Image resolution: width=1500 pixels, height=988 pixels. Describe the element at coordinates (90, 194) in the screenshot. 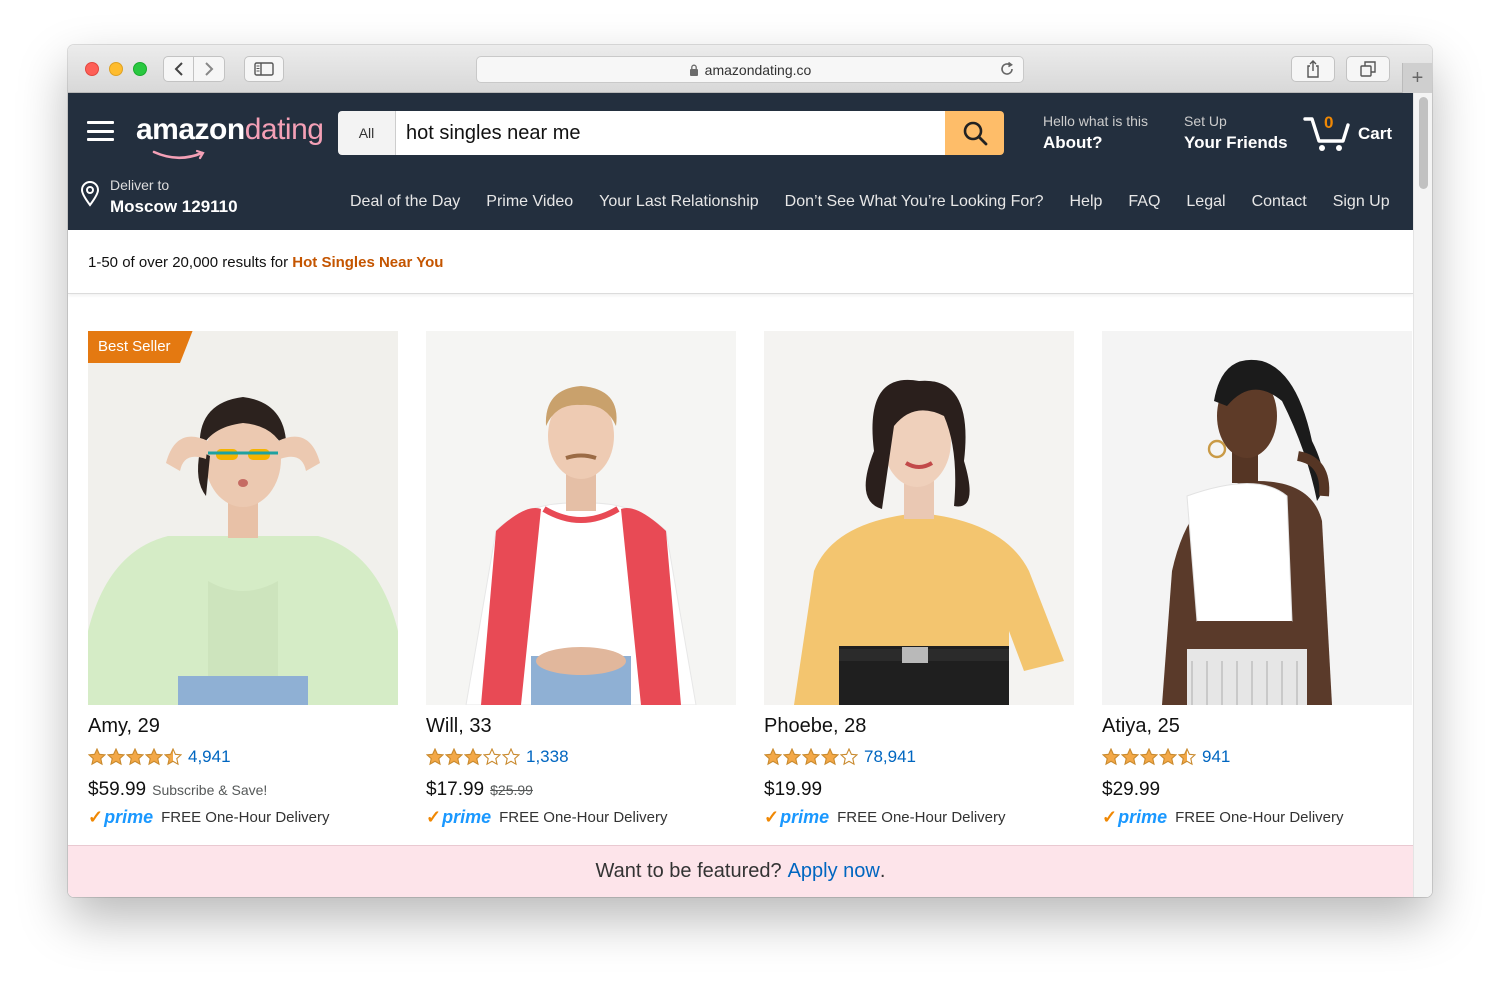

I see `location-pin-icon` at that location.